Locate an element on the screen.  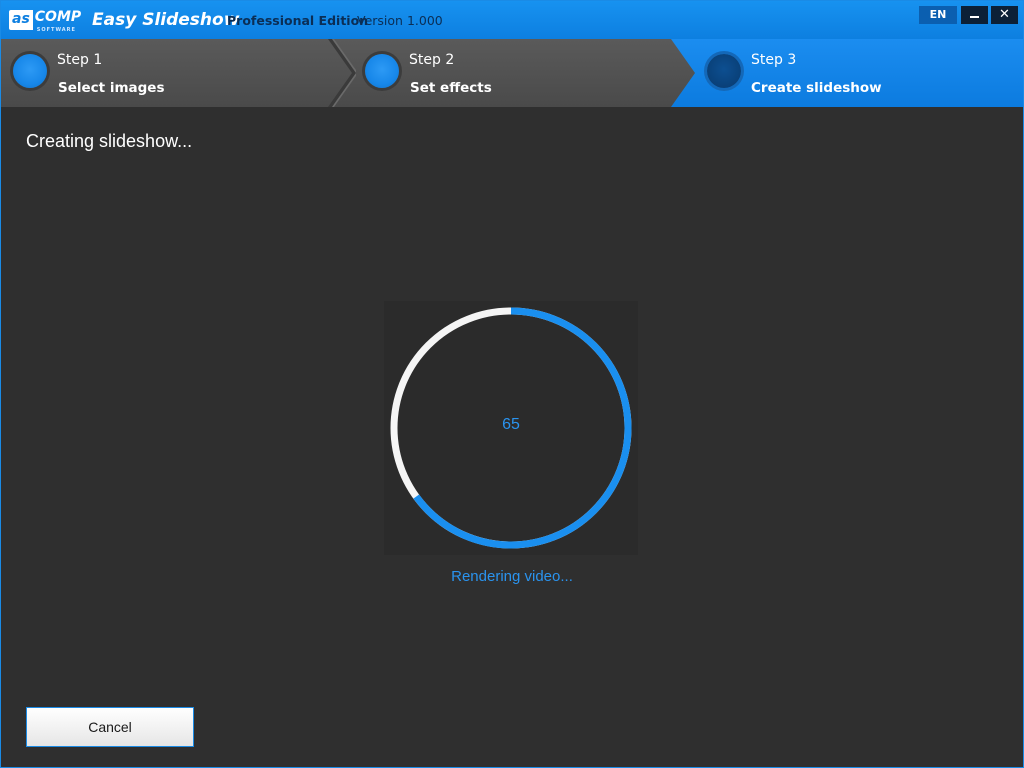
logo-text: COMP SOFTWARE is located at coordinates (58, 21).